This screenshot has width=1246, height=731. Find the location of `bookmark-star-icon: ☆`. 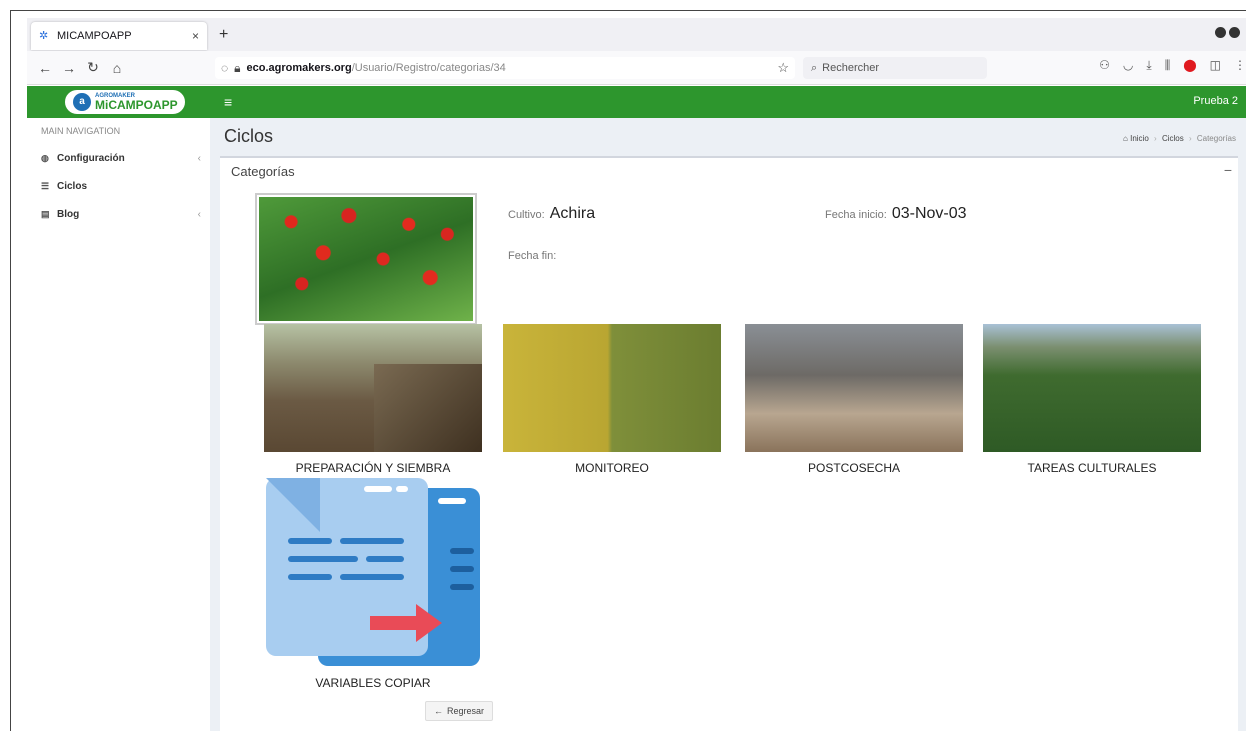

bookmark-star-icon: ☆ is located at coordinates (783, 68).